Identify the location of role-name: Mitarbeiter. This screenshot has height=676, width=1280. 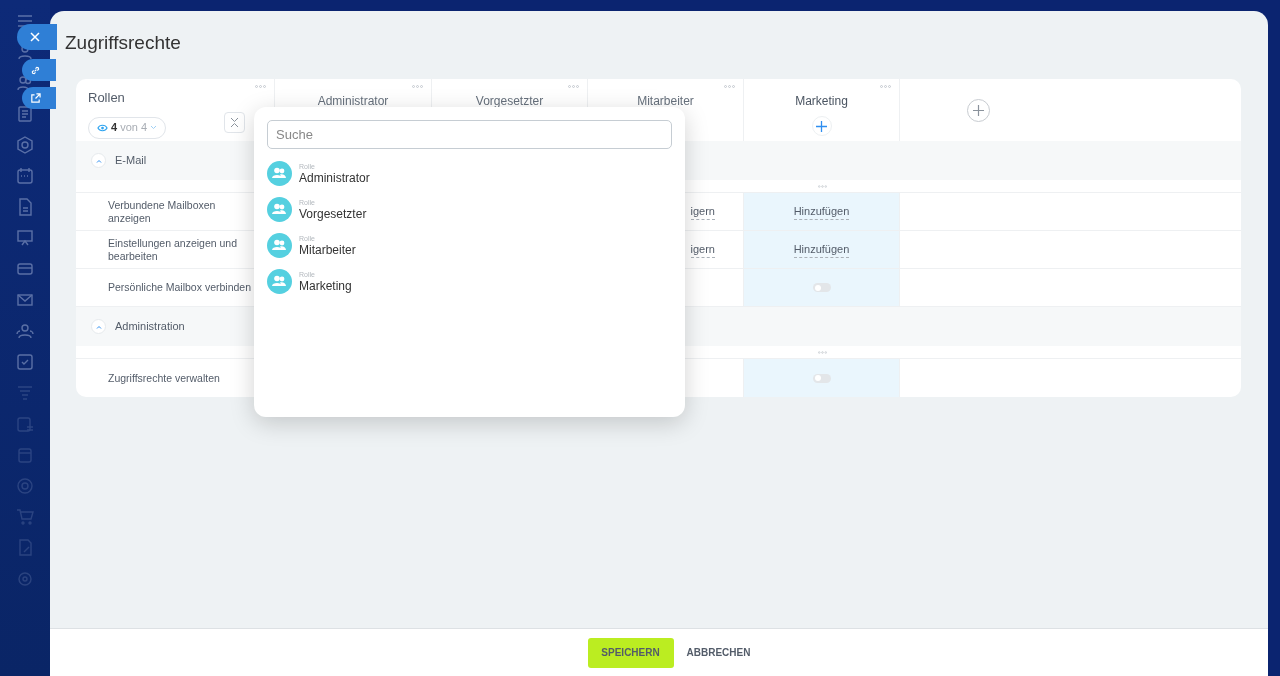
(327, 250).